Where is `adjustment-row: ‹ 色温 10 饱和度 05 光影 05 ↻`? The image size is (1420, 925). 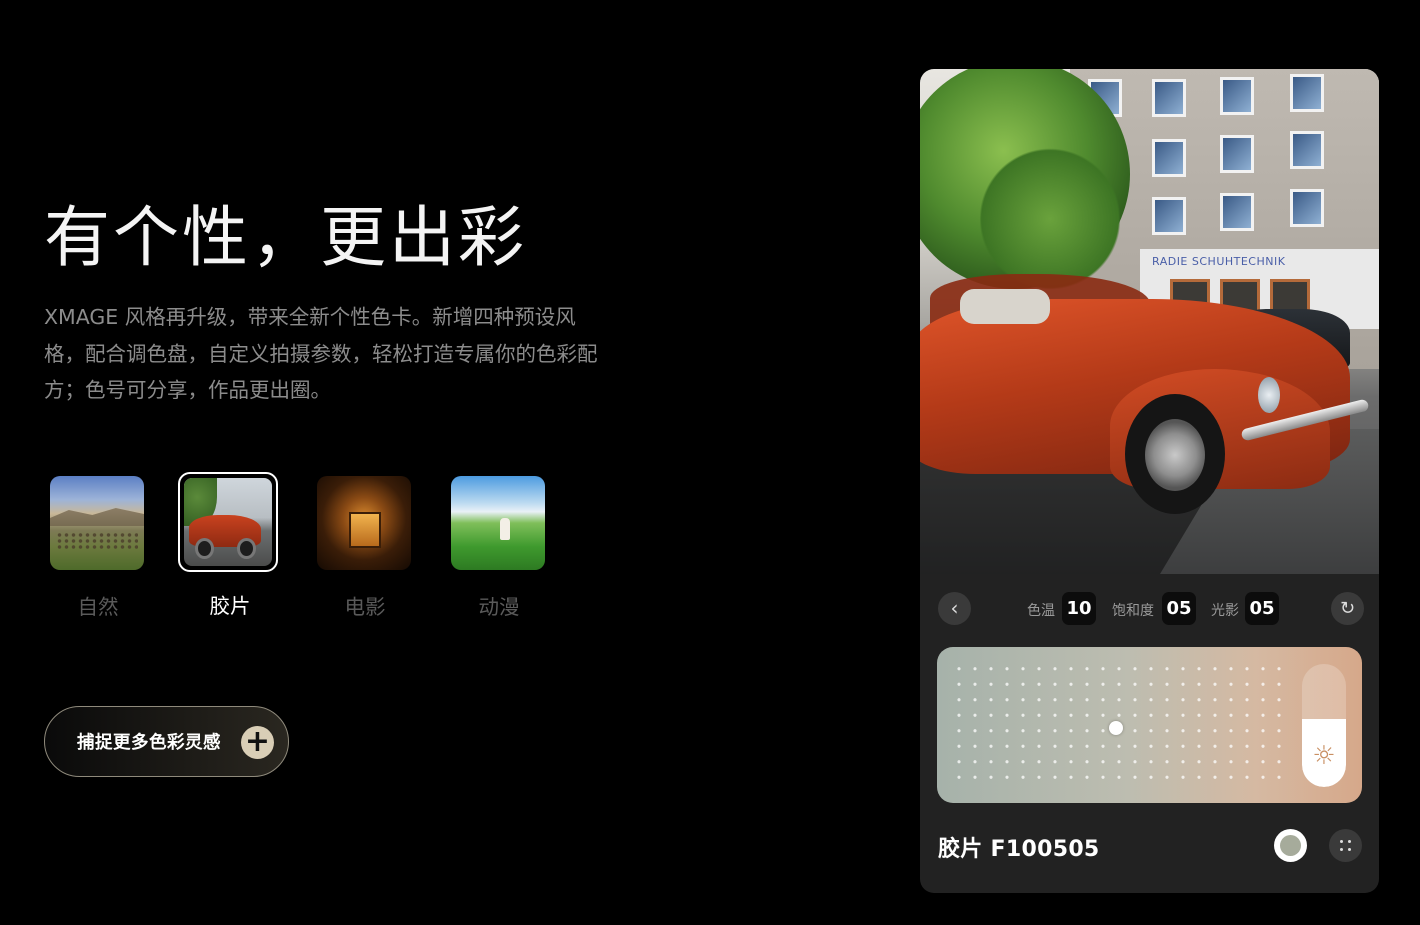
adjustment-row: ‹ 色温 10 饱和度 05 光影 05 ↻ is located at coordinates (1149, 609).